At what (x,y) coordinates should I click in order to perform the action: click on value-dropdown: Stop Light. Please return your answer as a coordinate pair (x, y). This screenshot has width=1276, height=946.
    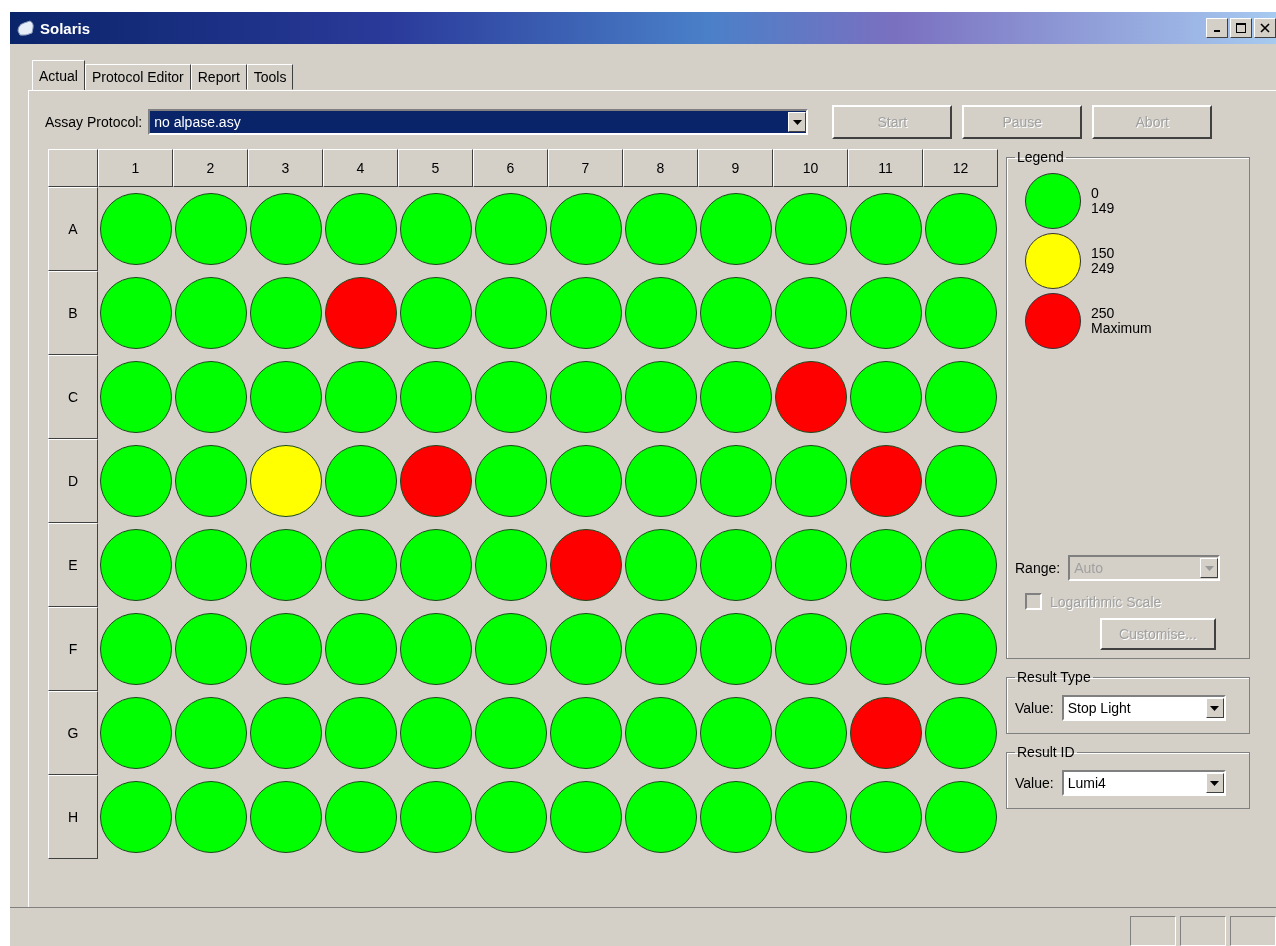
    Looking at the image, I should click on (1143, 708).